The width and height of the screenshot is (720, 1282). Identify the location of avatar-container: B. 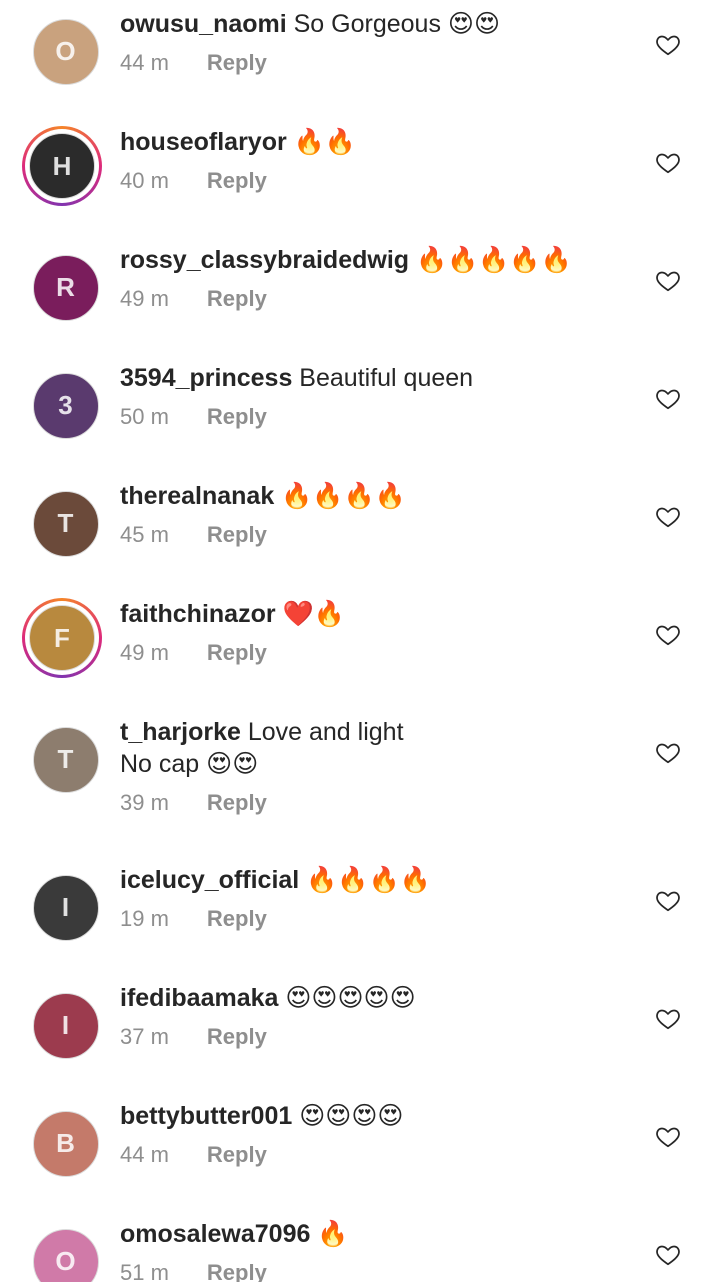
(62, 1140).